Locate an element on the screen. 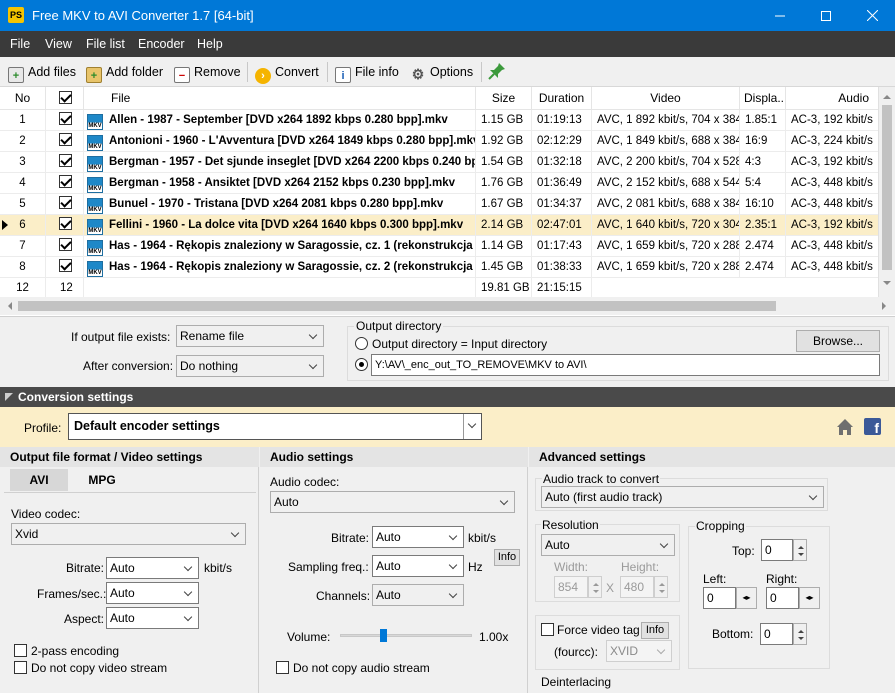 The image size is (895, 693). maximize-button is located at coordinates (826, 15).